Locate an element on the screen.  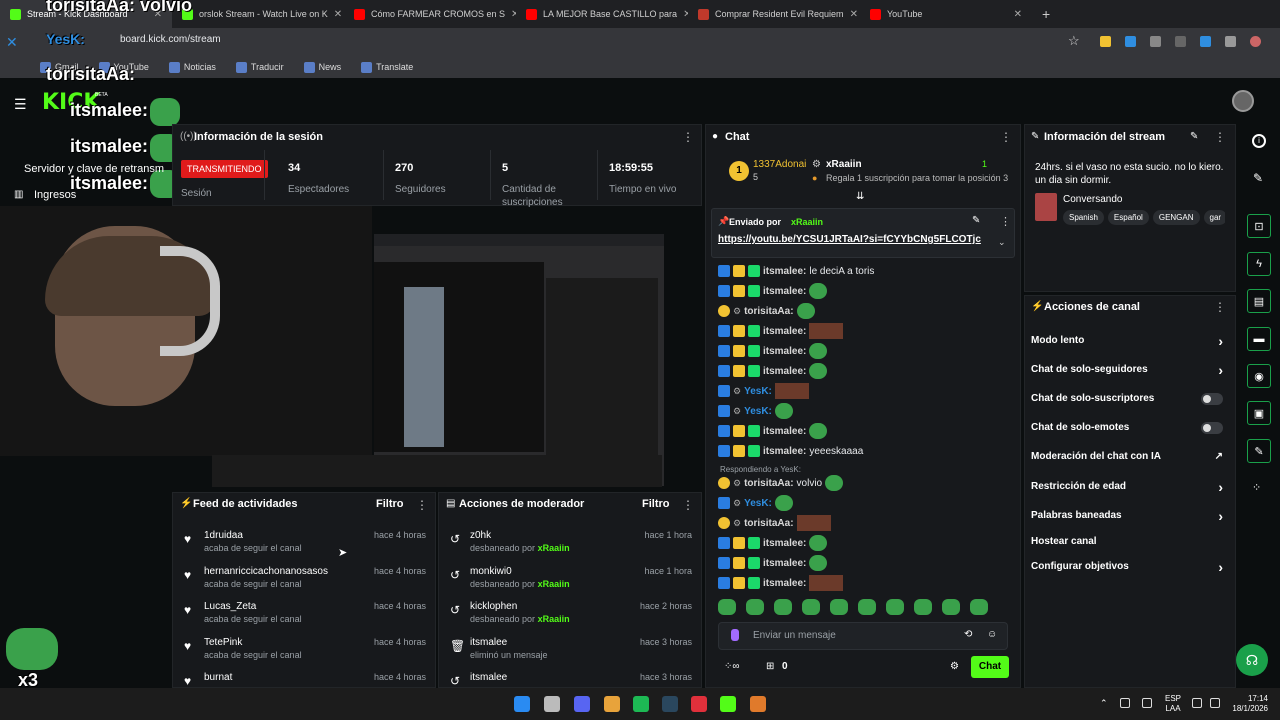
stream-category: Conversando is located at coordinates (1092, 199).